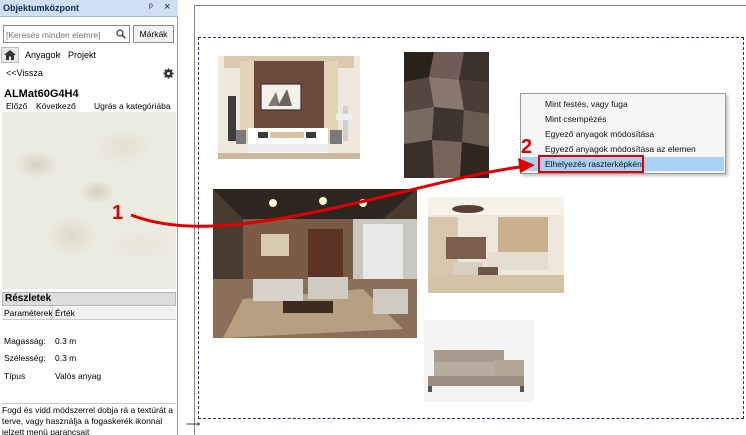  Describe the element at coordinates (623, 119) in the screenshot. I see `menu-item-tiling: Mint csempézés` at that location.